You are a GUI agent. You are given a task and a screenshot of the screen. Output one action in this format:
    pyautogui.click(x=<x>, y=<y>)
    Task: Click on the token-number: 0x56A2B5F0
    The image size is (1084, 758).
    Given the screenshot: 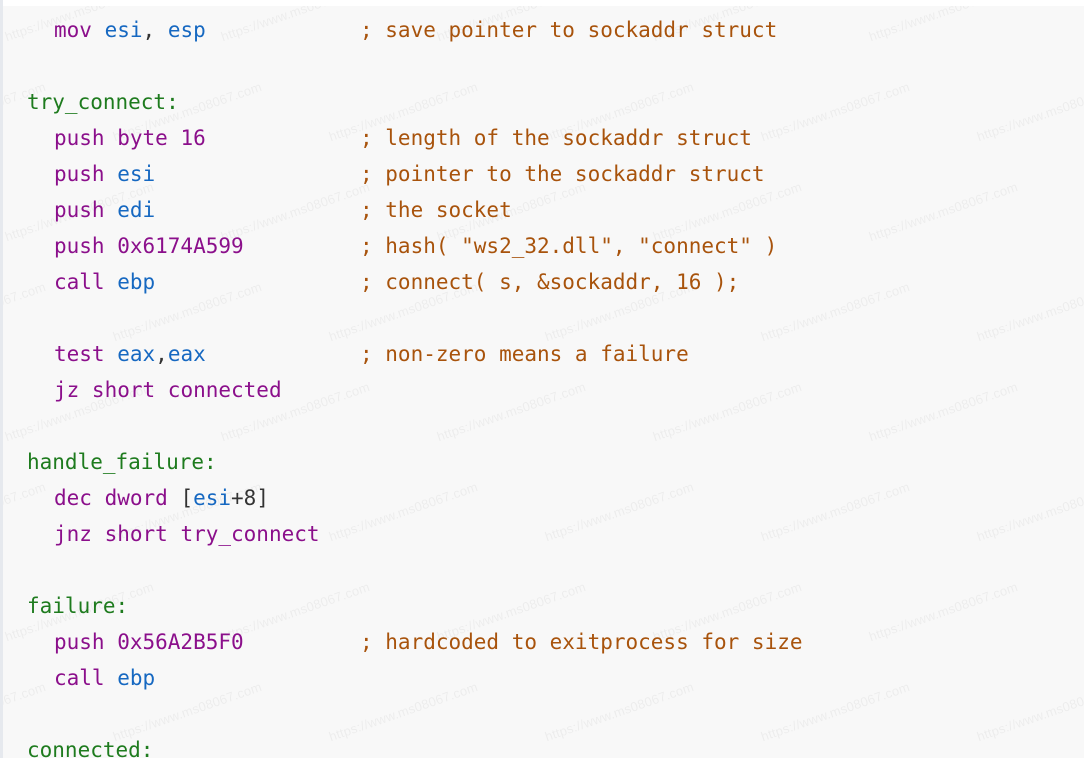 What is the action you would take?
    pyautogui.click(x=180, y=642)
    